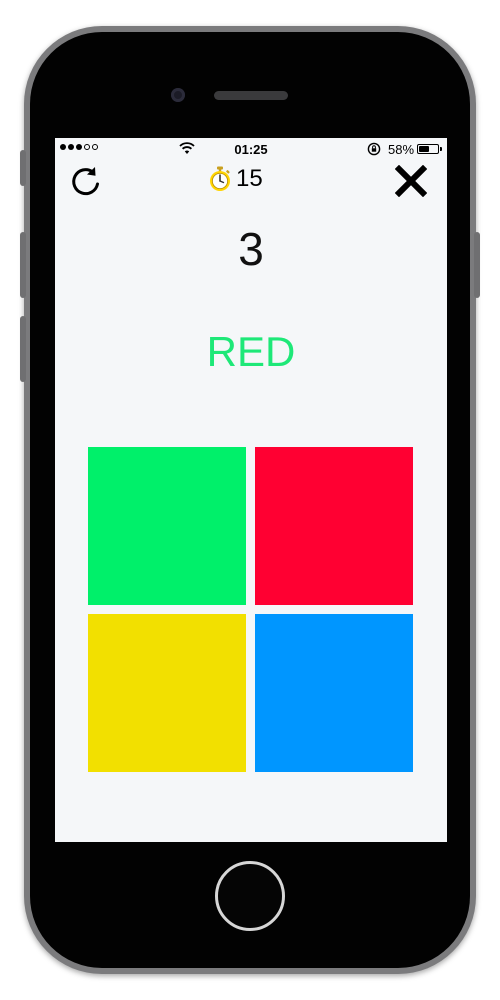 Image resolution: width=500 pixels, height=1000 pixels. Describe the element at coordinates (23, 349) in the screenshot. I see `volume-down-button` at that location.